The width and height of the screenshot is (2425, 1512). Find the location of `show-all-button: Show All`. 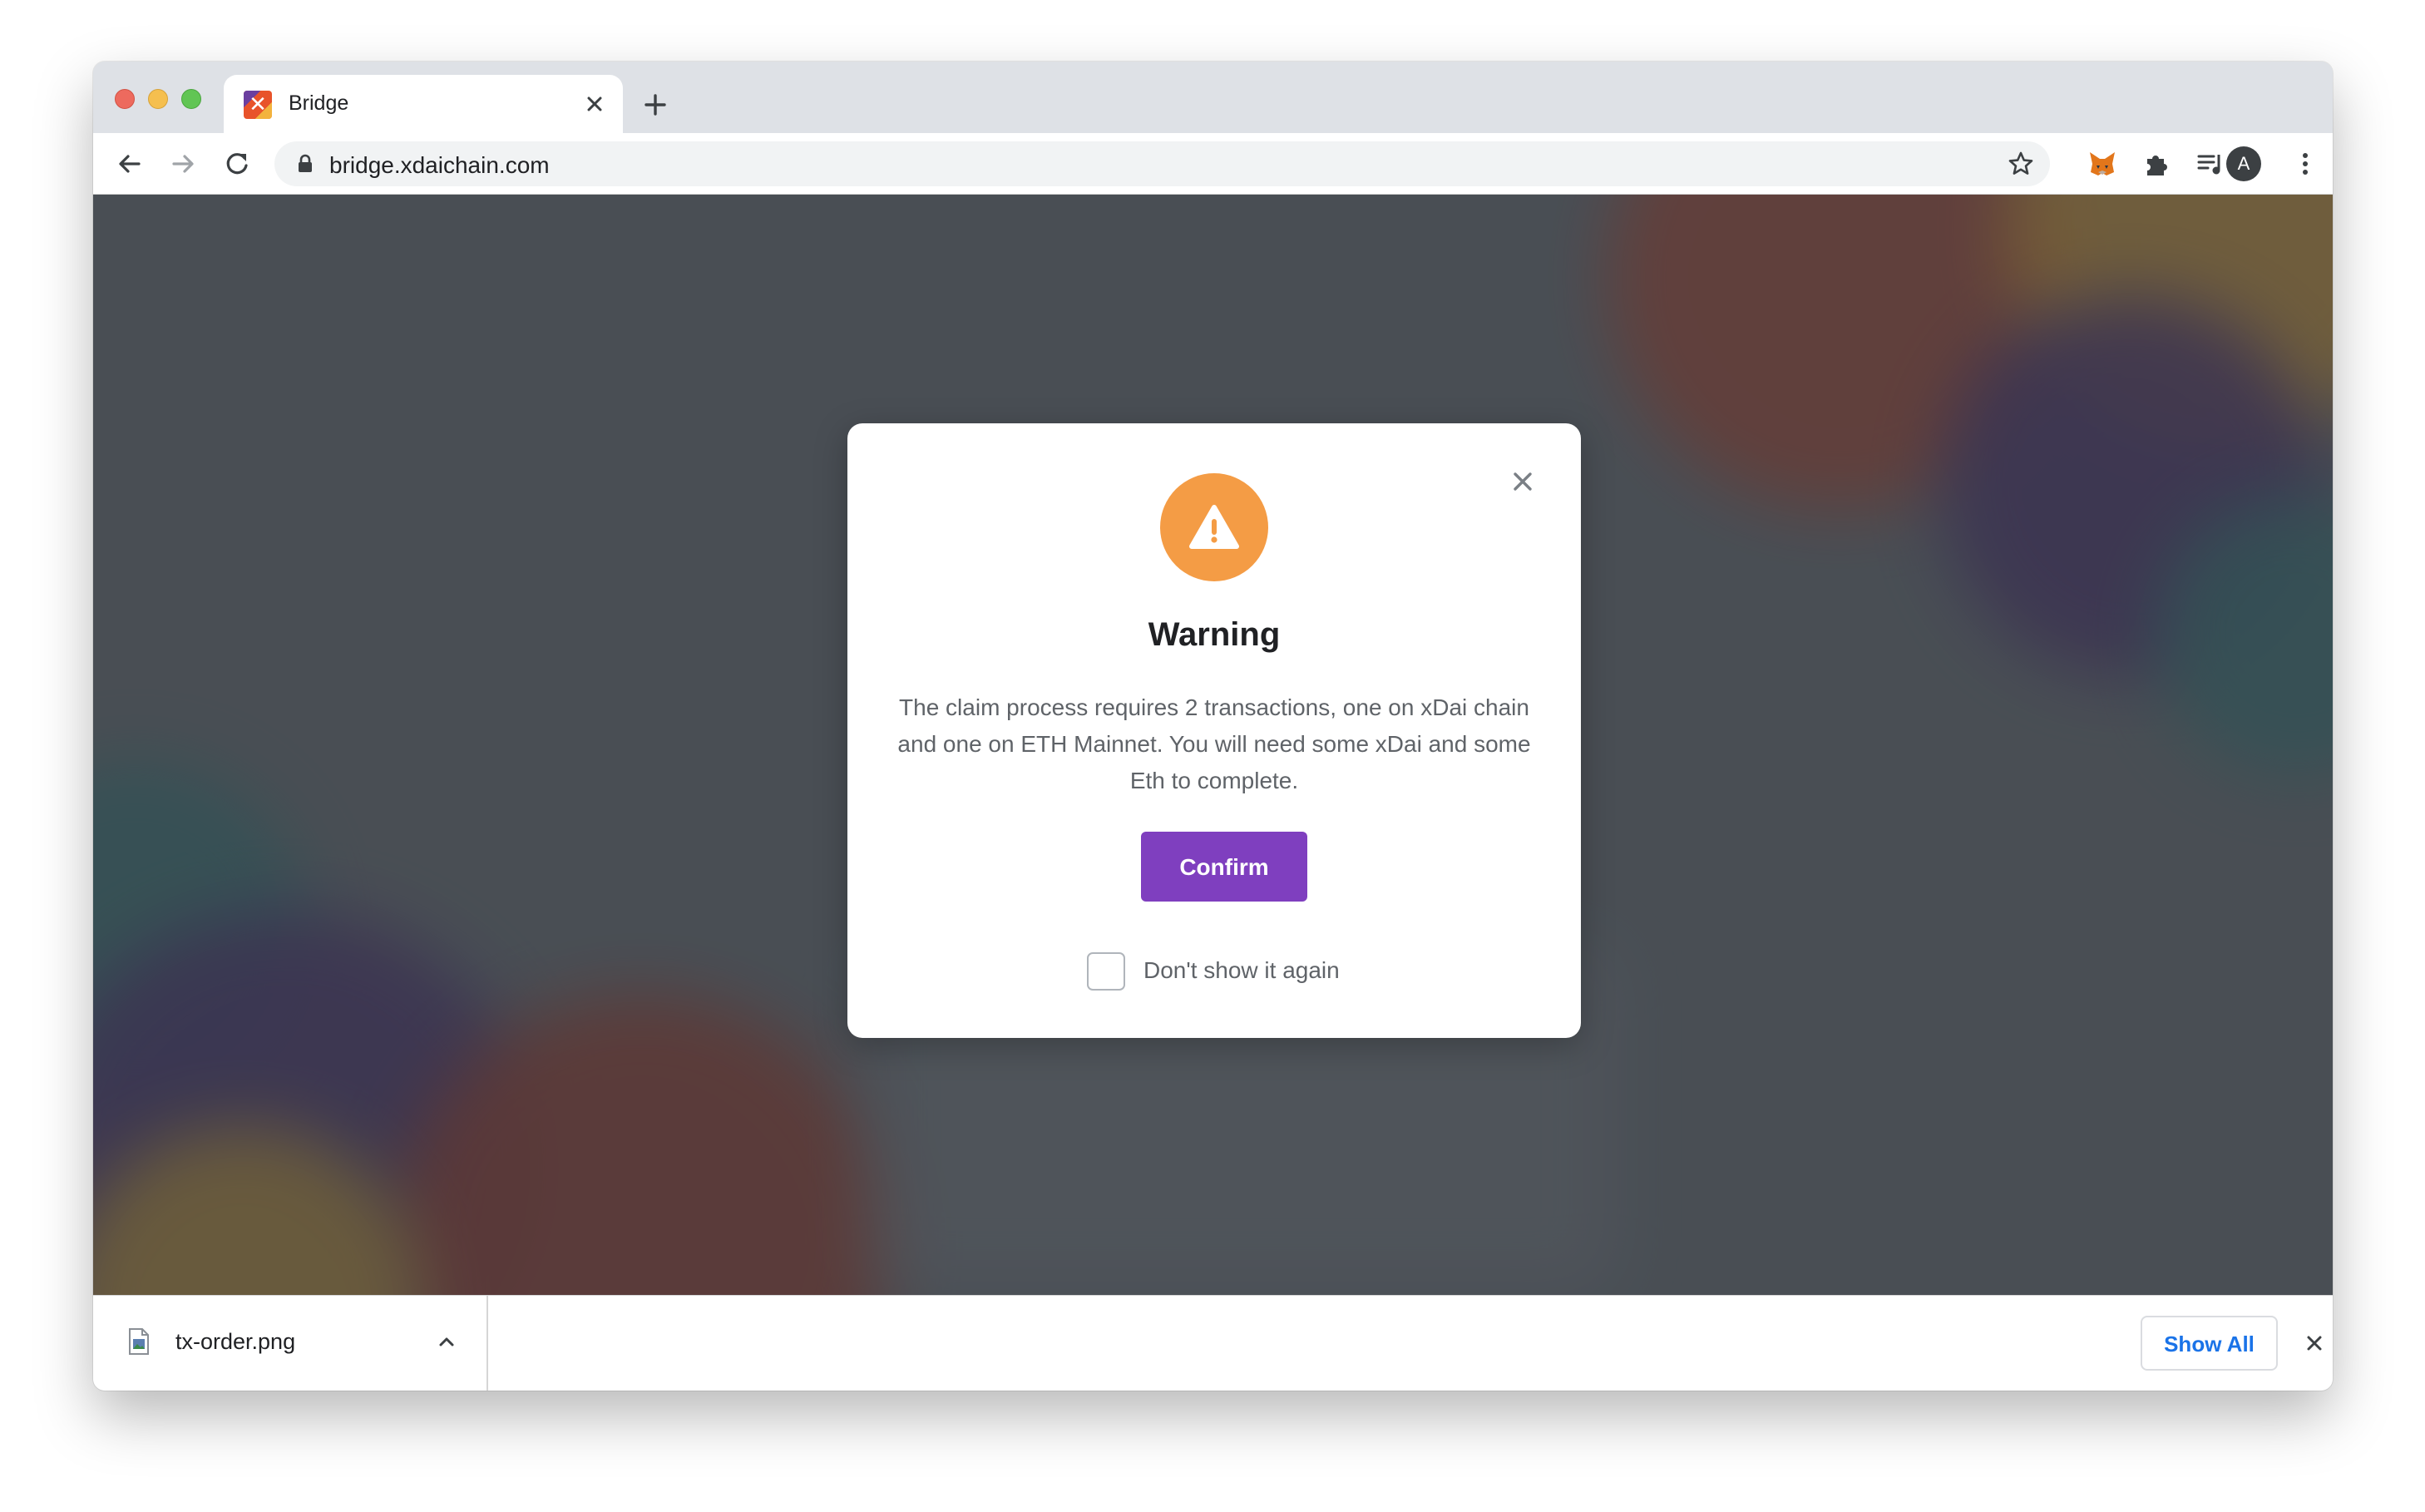

show-all-button: Show All is located at coordinates (2209, 1343).